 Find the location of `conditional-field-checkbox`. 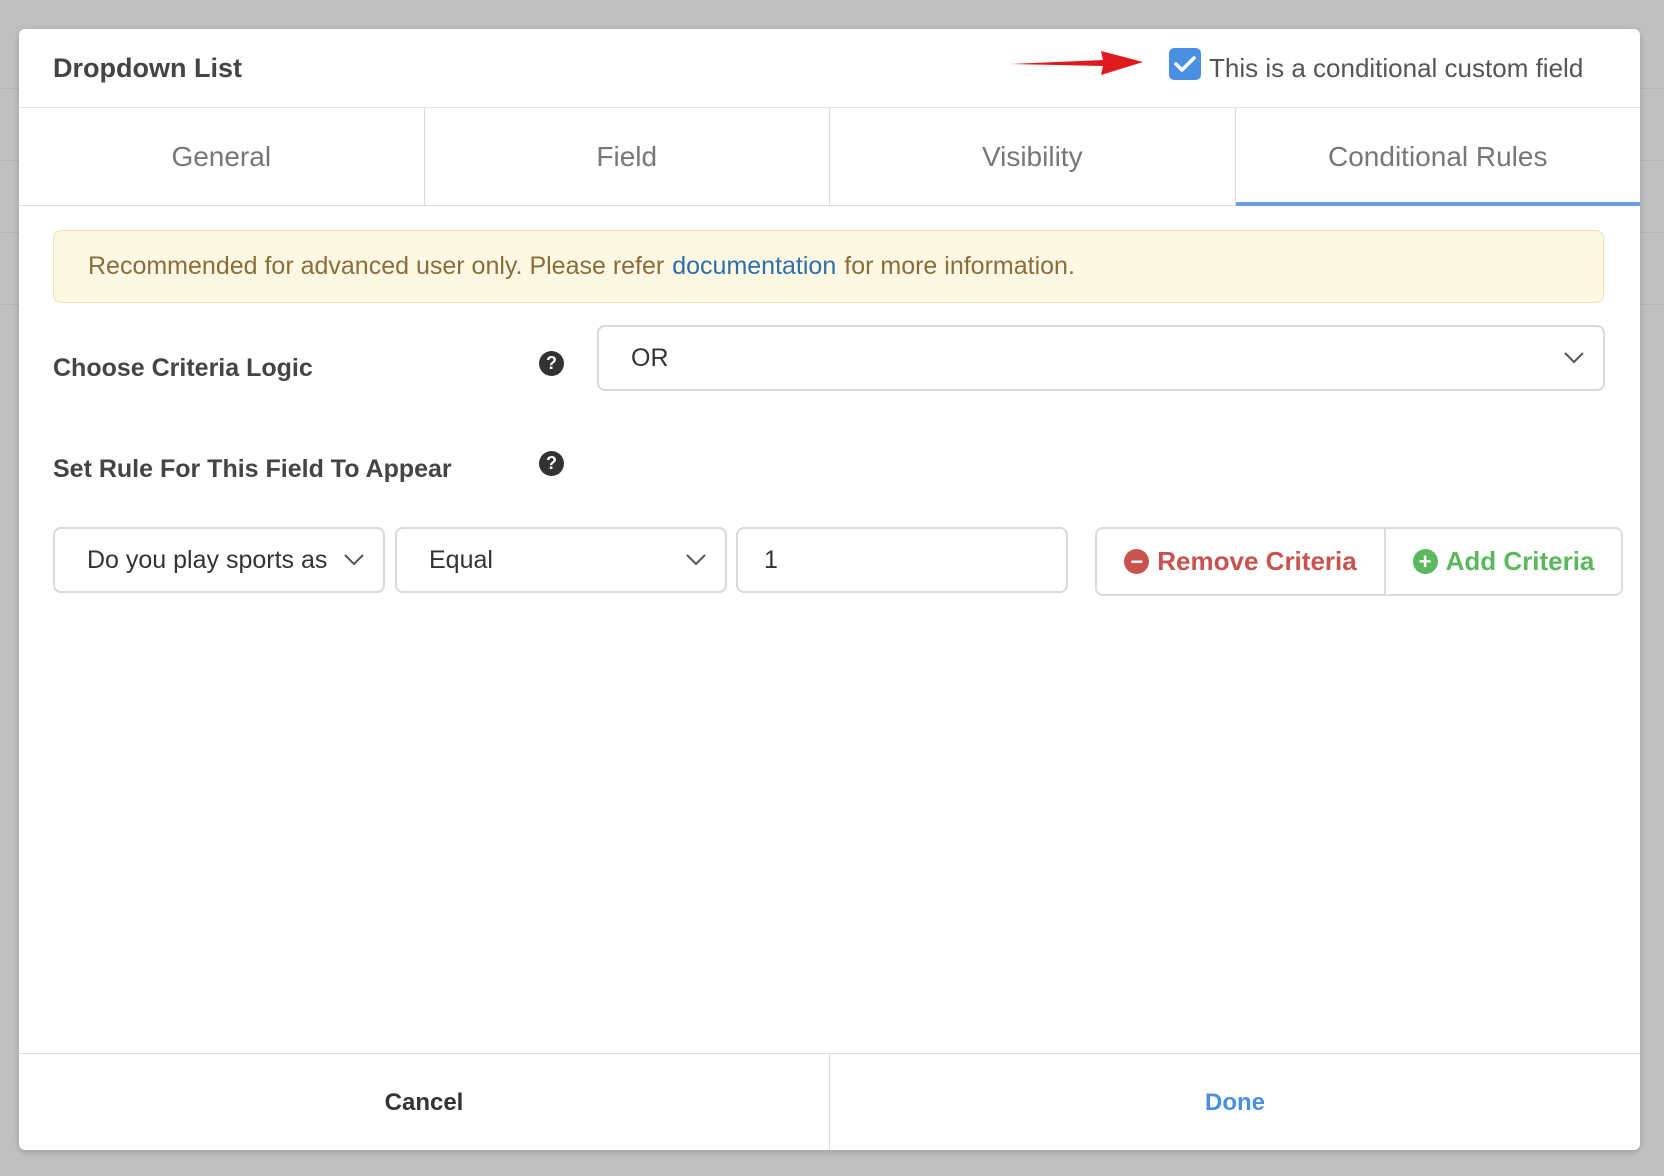

conditional-field-checkbox is located at coordinates (1185, 64).